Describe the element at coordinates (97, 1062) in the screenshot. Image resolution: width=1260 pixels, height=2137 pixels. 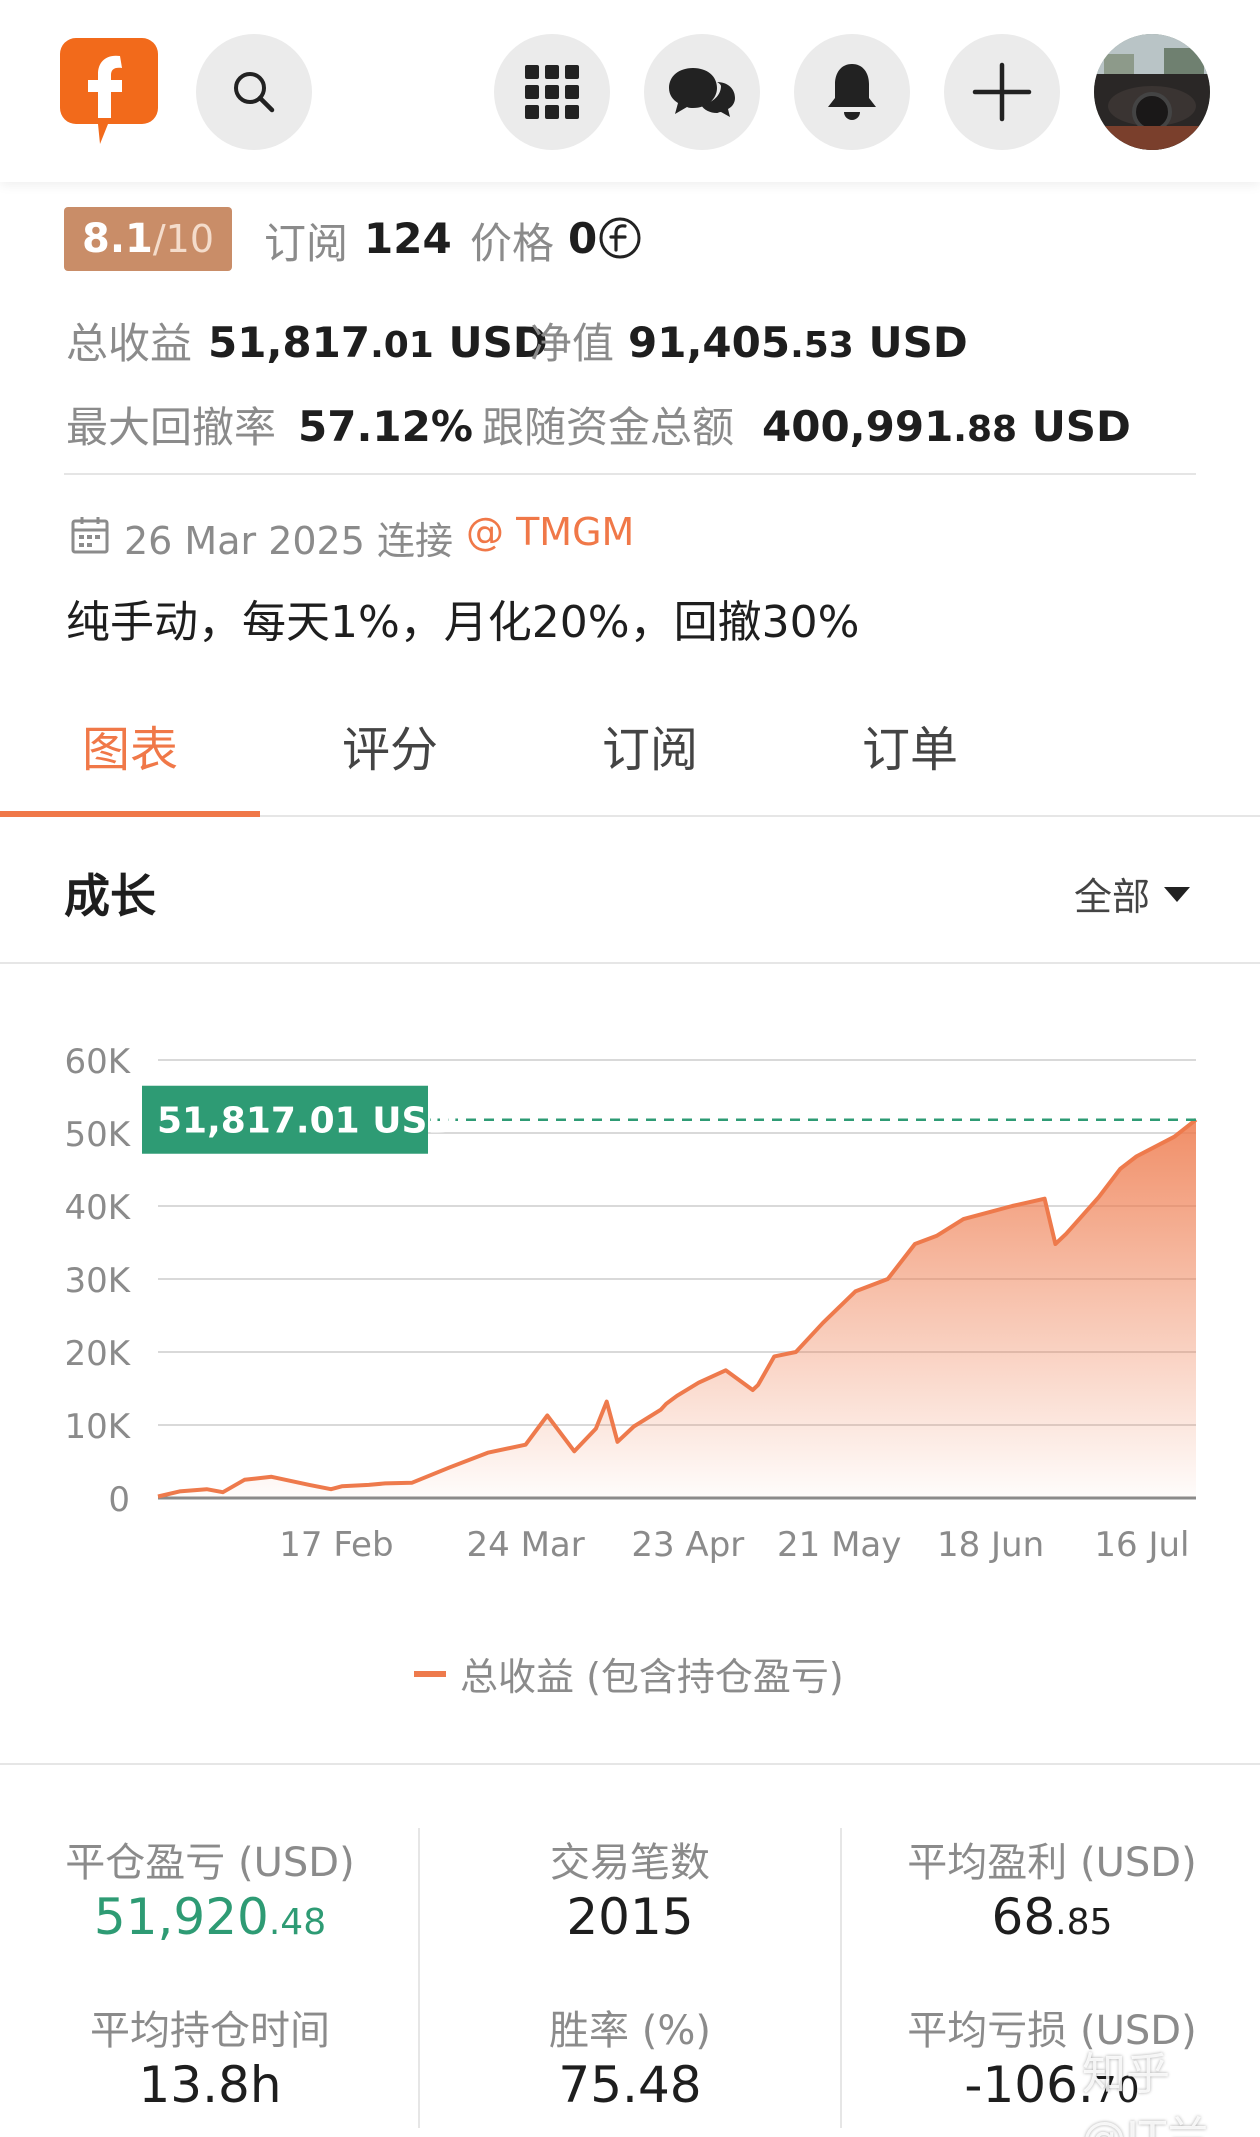
I see `y-tick-label: 60K` at that location.